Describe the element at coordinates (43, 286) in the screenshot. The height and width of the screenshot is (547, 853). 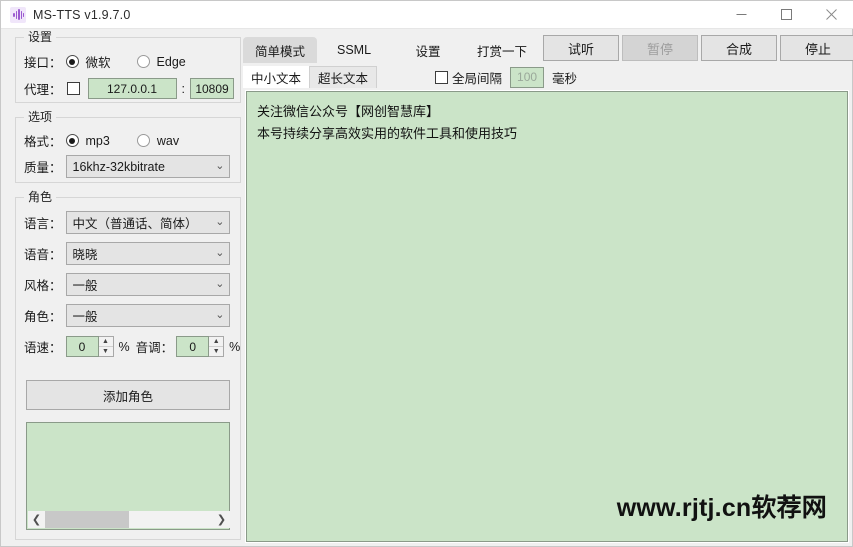
I see `style-label: 风格：` at that location.